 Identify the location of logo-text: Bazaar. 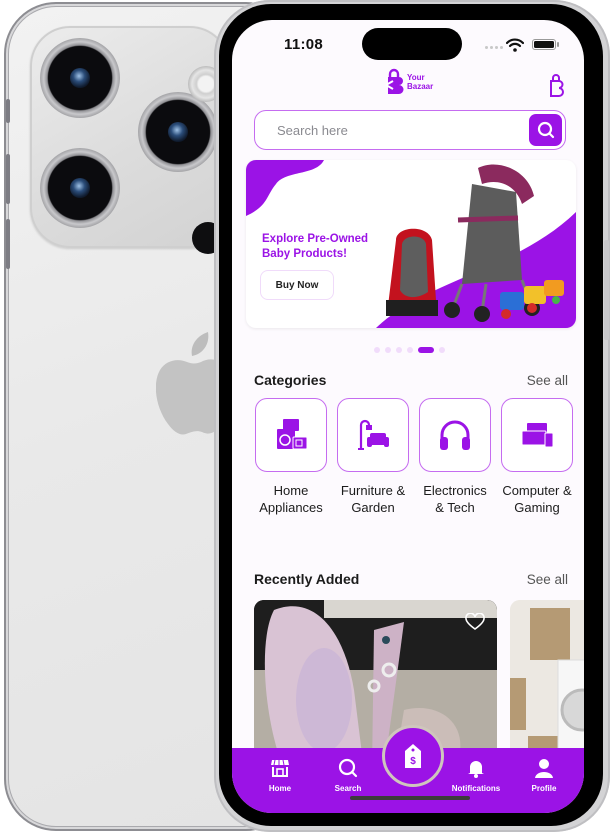
(420, 86).